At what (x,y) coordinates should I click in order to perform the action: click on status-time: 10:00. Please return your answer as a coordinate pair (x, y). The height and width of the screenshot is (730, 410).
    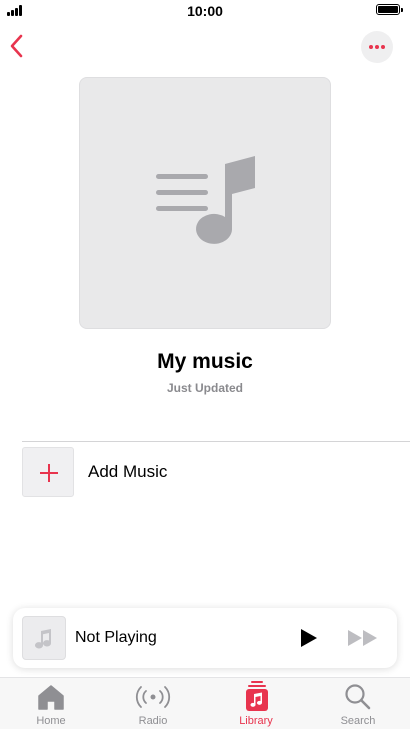
    Looking at the image, I should click on (205, 11).